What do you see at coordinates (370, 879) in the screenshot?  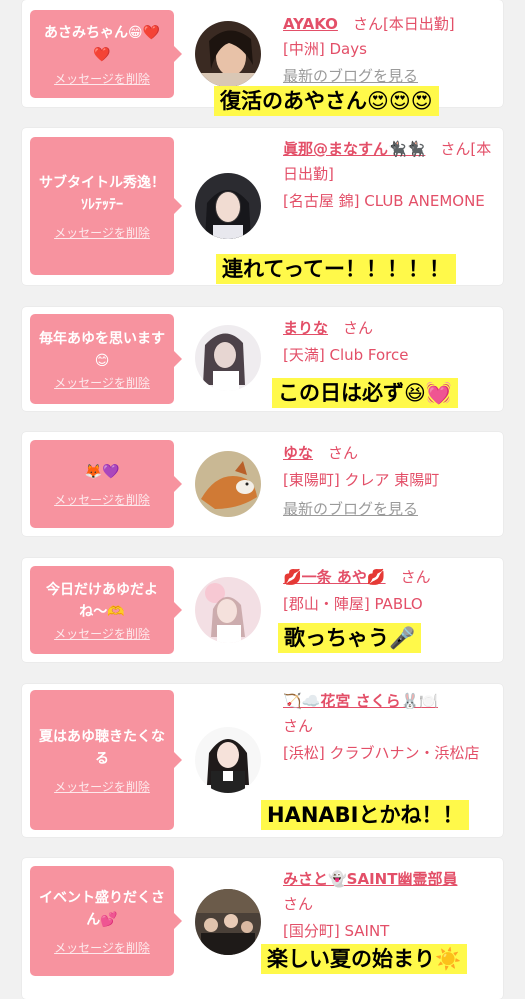 I see `user-name-link: みさと👻SAINT幽霊部員` at bounding box center [370, 879].